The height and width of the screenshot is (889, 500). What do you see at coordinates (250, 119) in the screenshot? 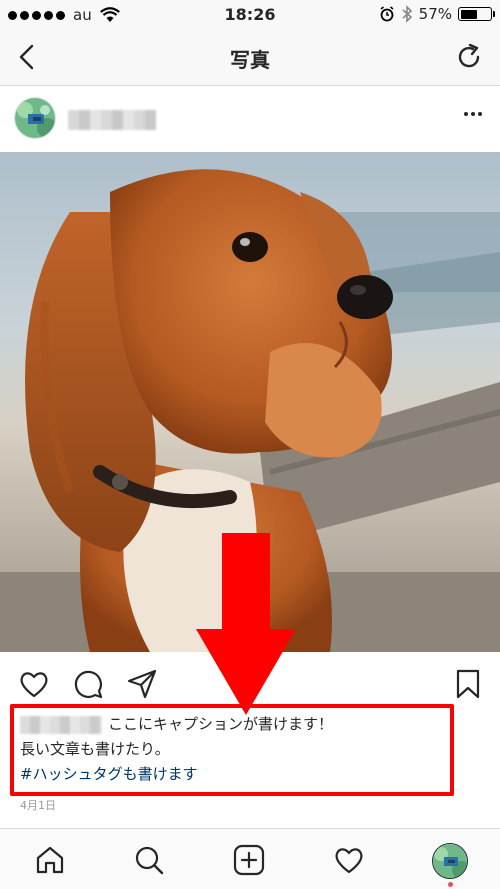
I see `post-header` at bounding box center [250, 119].